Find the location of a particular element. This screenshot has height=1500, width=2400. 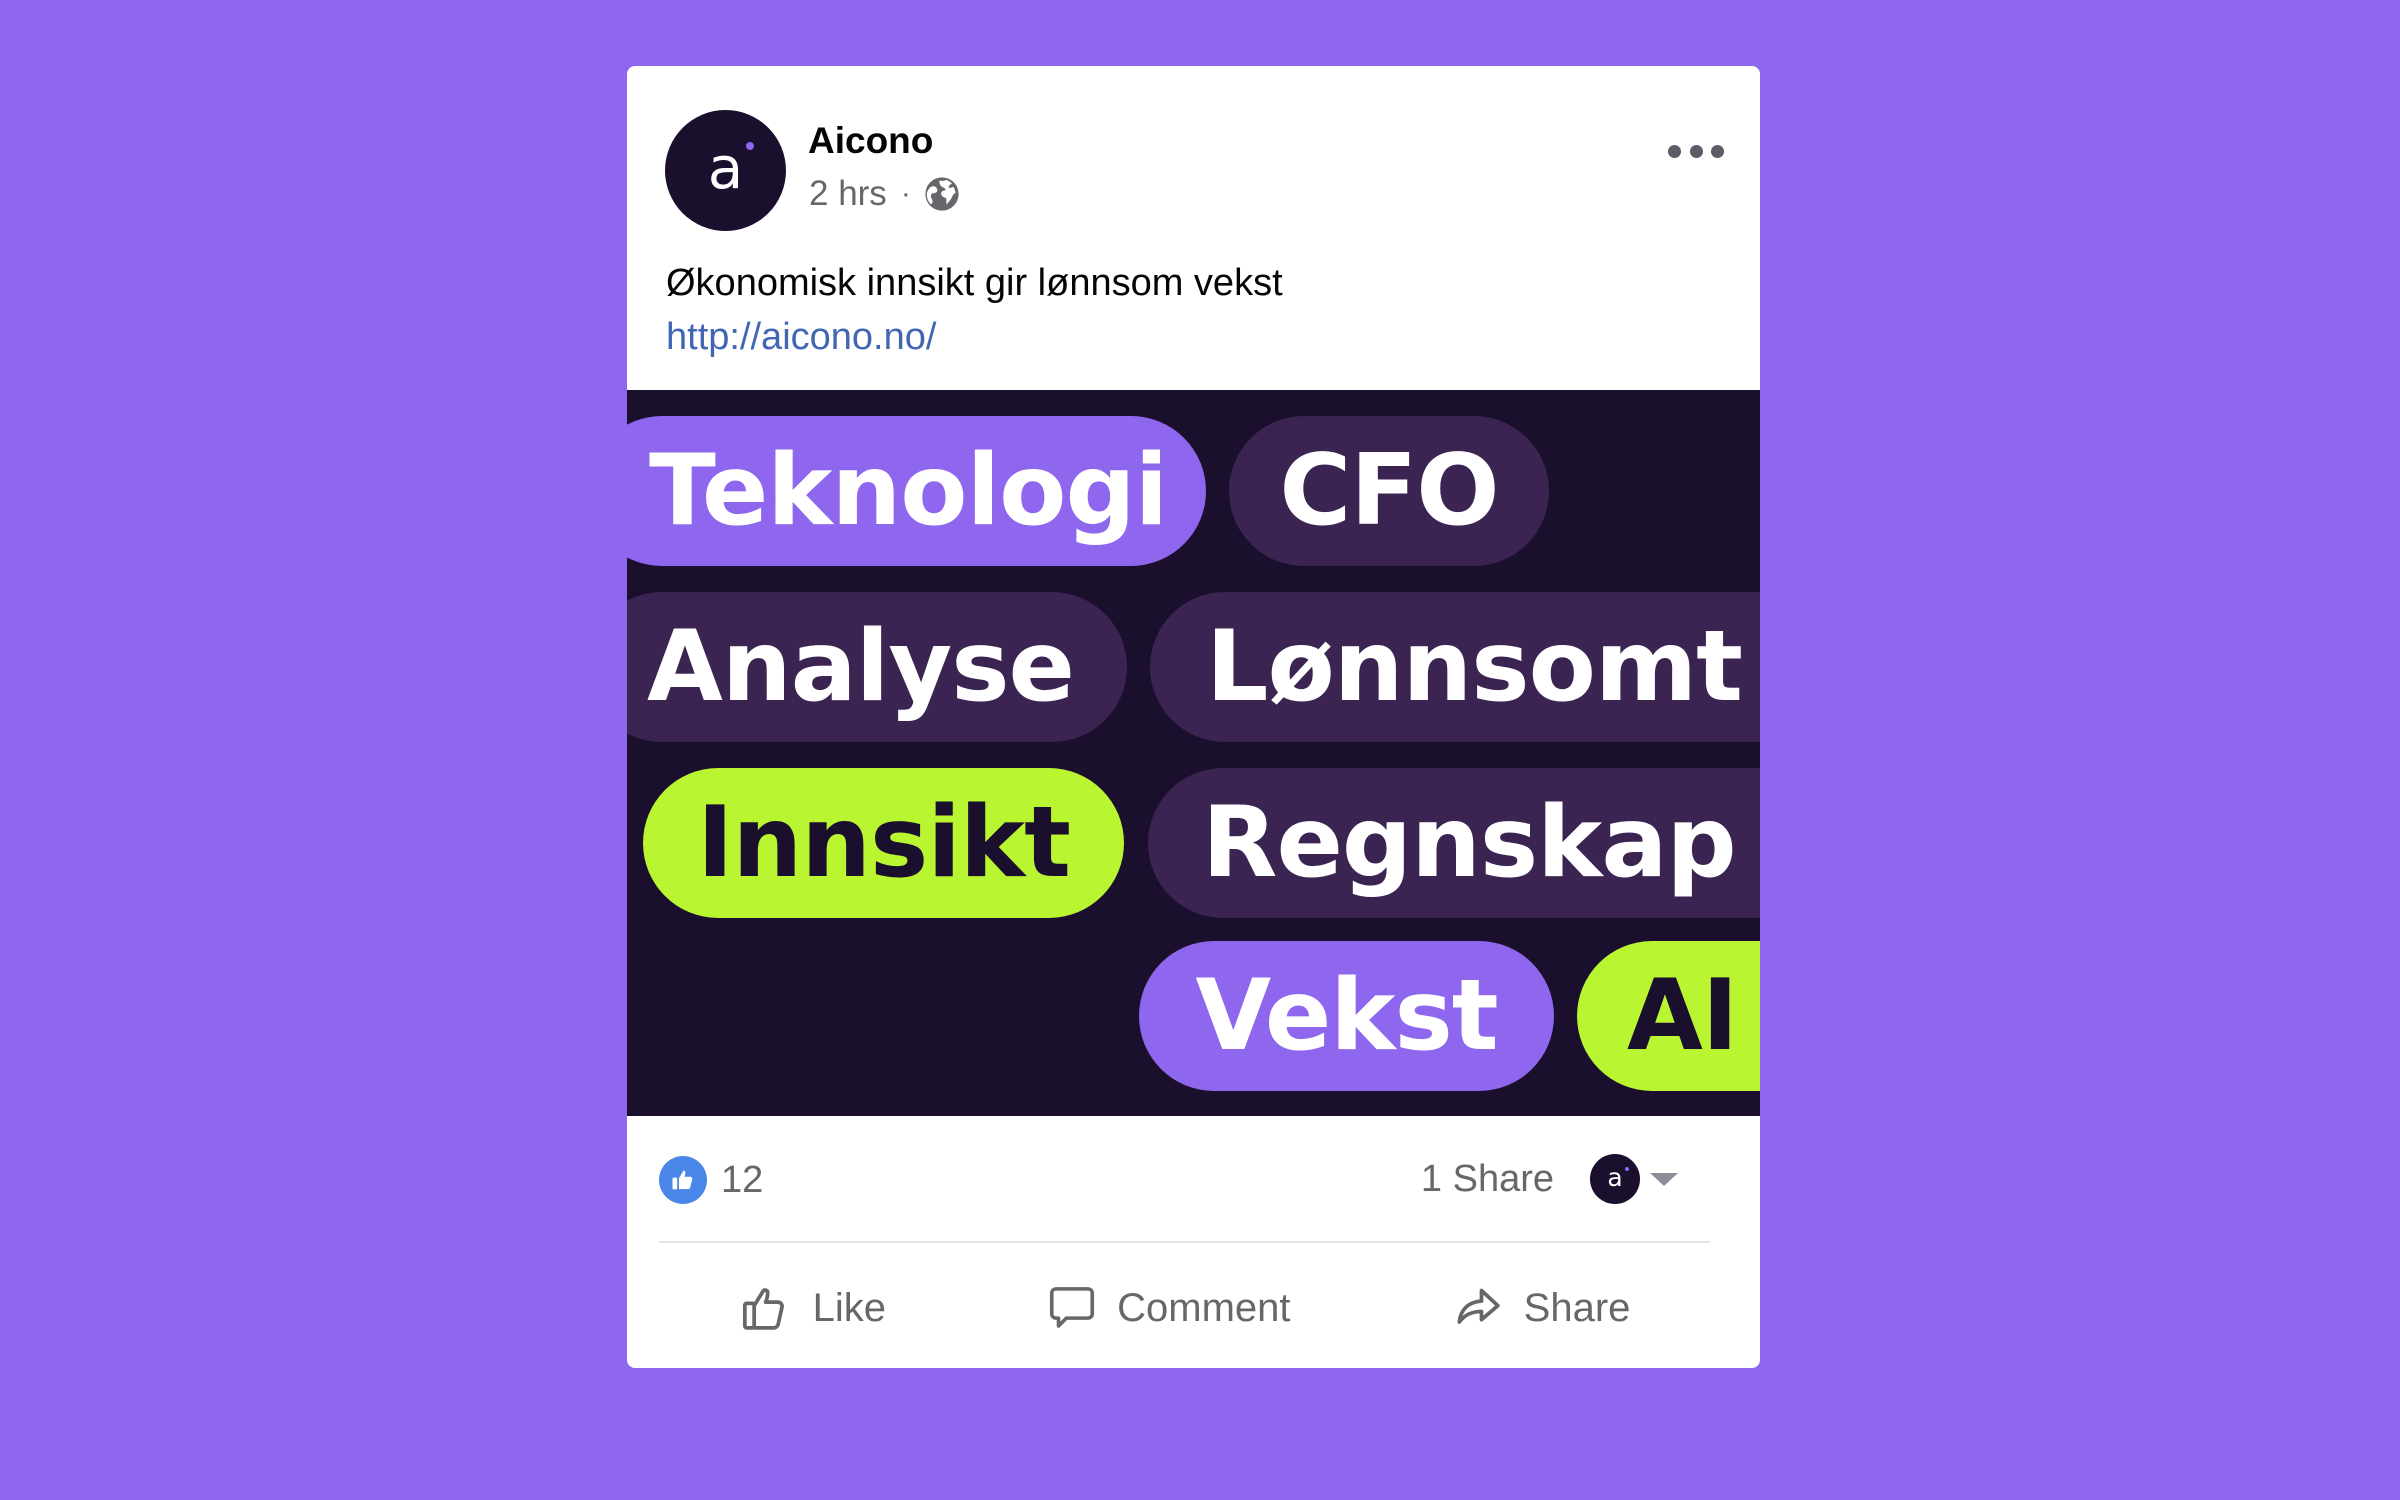

image-pill-regnskap: Regnskap is located at coordinates (1454, 843).